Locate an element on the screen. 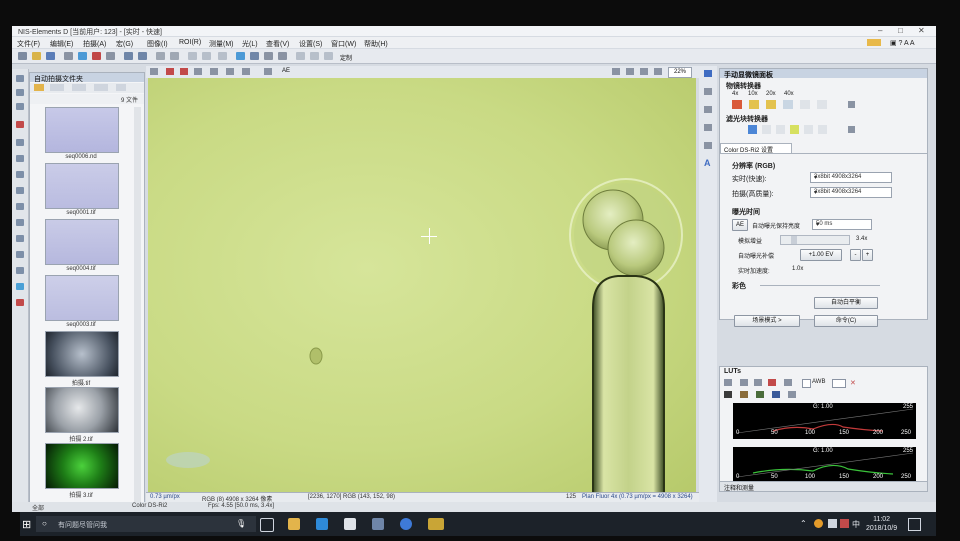 The height and width of the screenshot is (541, 960). roi-icon is located at coordinates (192, 56).